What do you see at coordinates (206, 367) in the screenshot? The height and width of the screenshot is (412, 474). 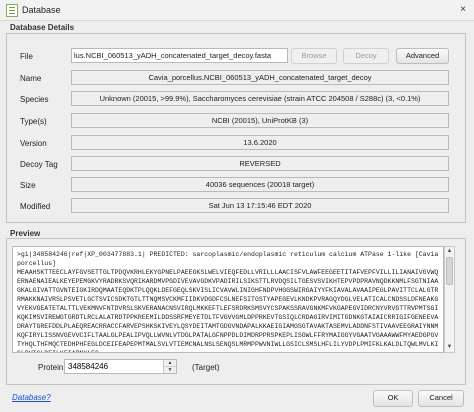 I see `target-label: (Target)` at bounding box center [206, 367].